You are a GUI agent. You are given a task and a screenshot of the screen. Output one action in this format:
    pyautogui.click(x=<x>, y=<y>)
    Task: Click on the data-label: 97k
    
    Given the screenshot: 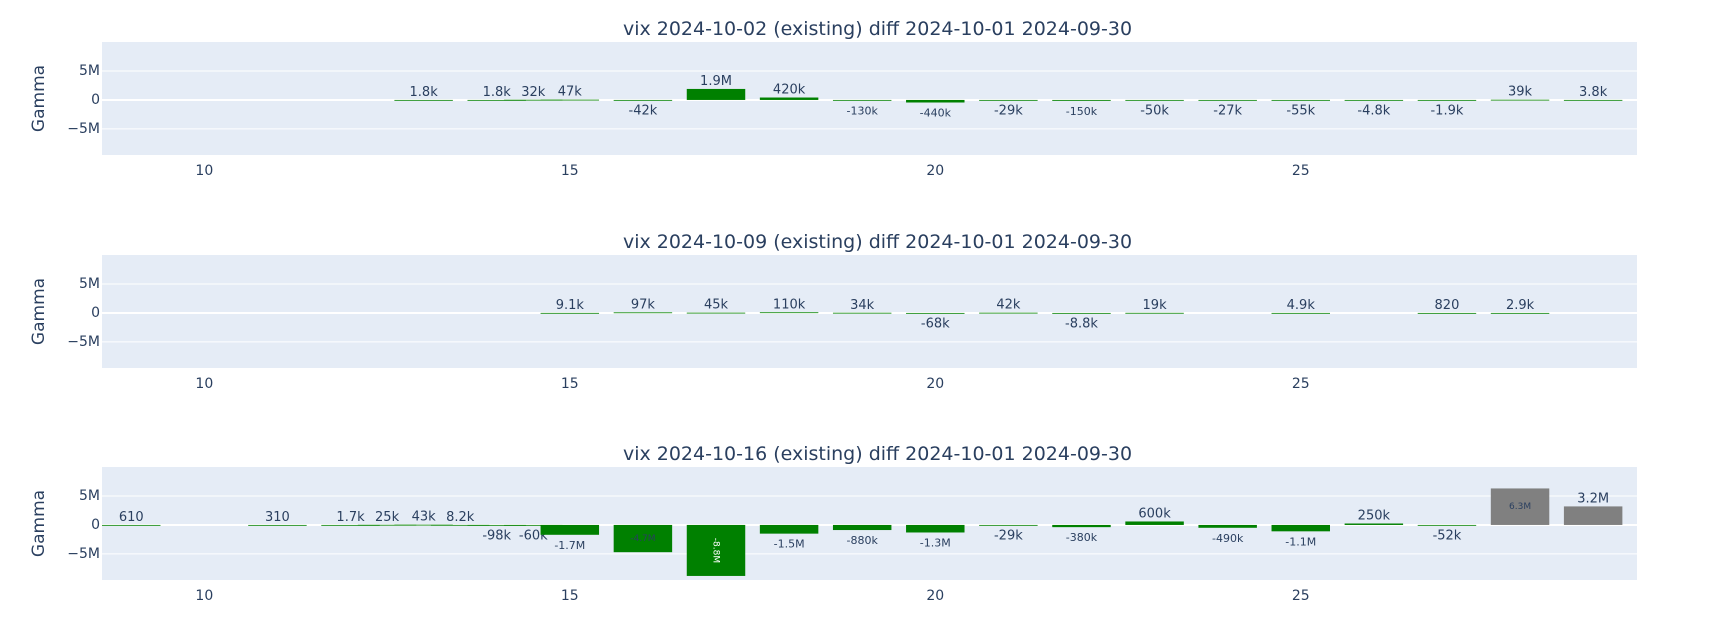 What is the action you would take?
    pyautogui.click(x=643, y=304)
    